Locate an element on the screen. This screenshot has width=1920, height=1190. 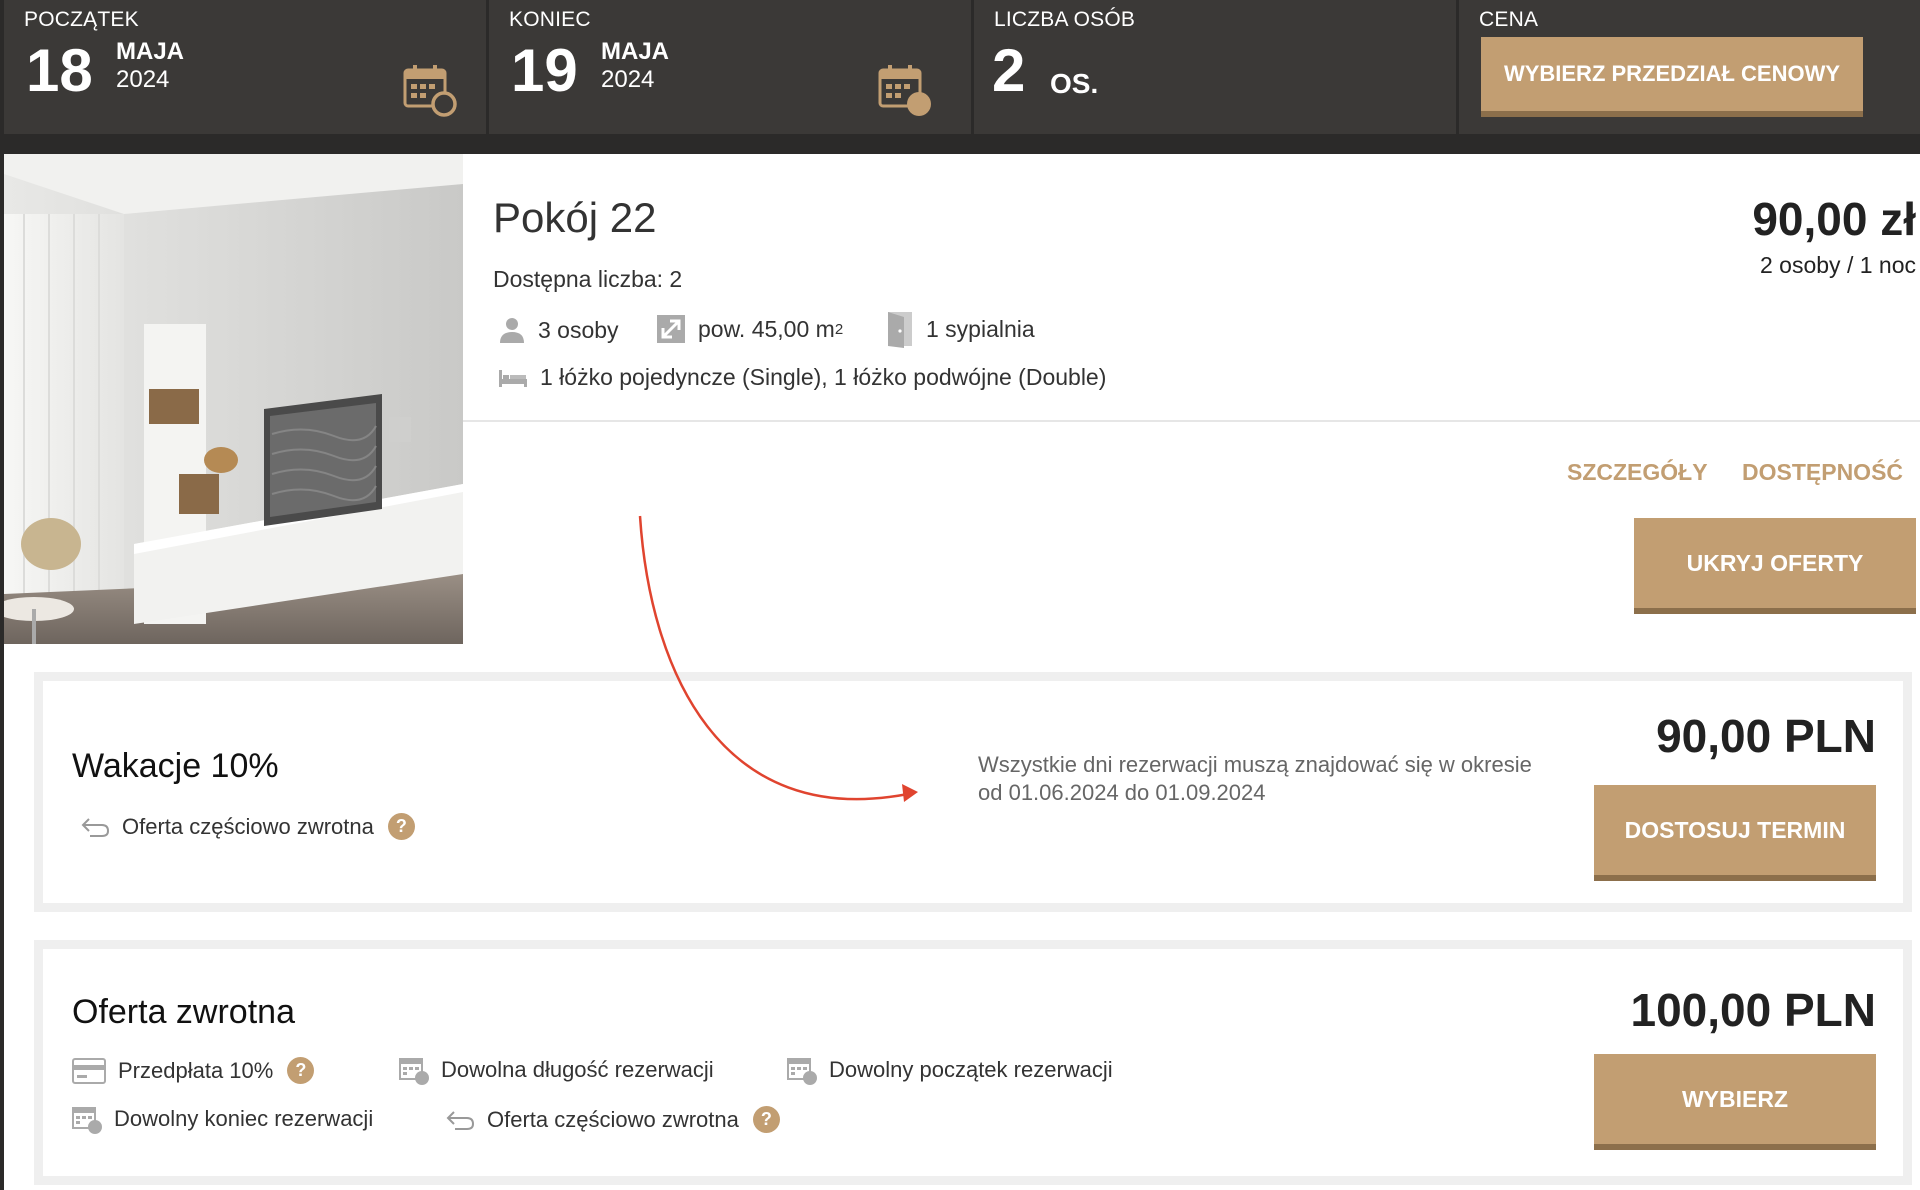
room-price: 90,00 zł is located at coordinates (1834, 219).